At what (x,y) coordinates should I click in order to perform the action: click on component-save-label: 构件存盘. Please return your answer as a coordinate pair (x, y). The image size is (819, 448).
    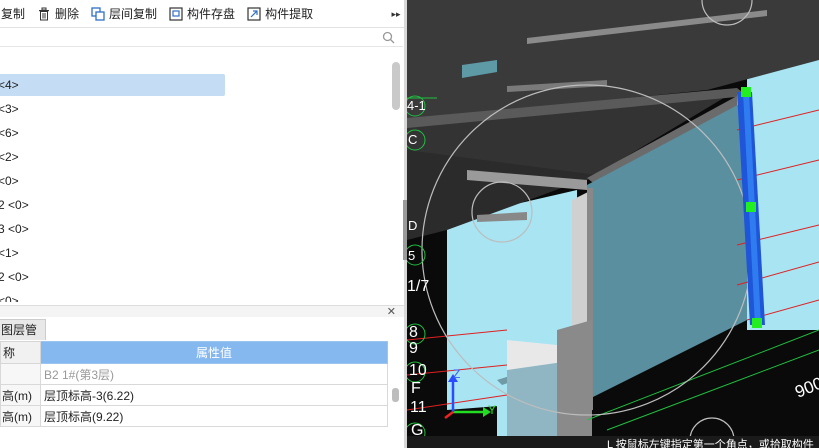
    Looking at the image, I should click on (211, 14).